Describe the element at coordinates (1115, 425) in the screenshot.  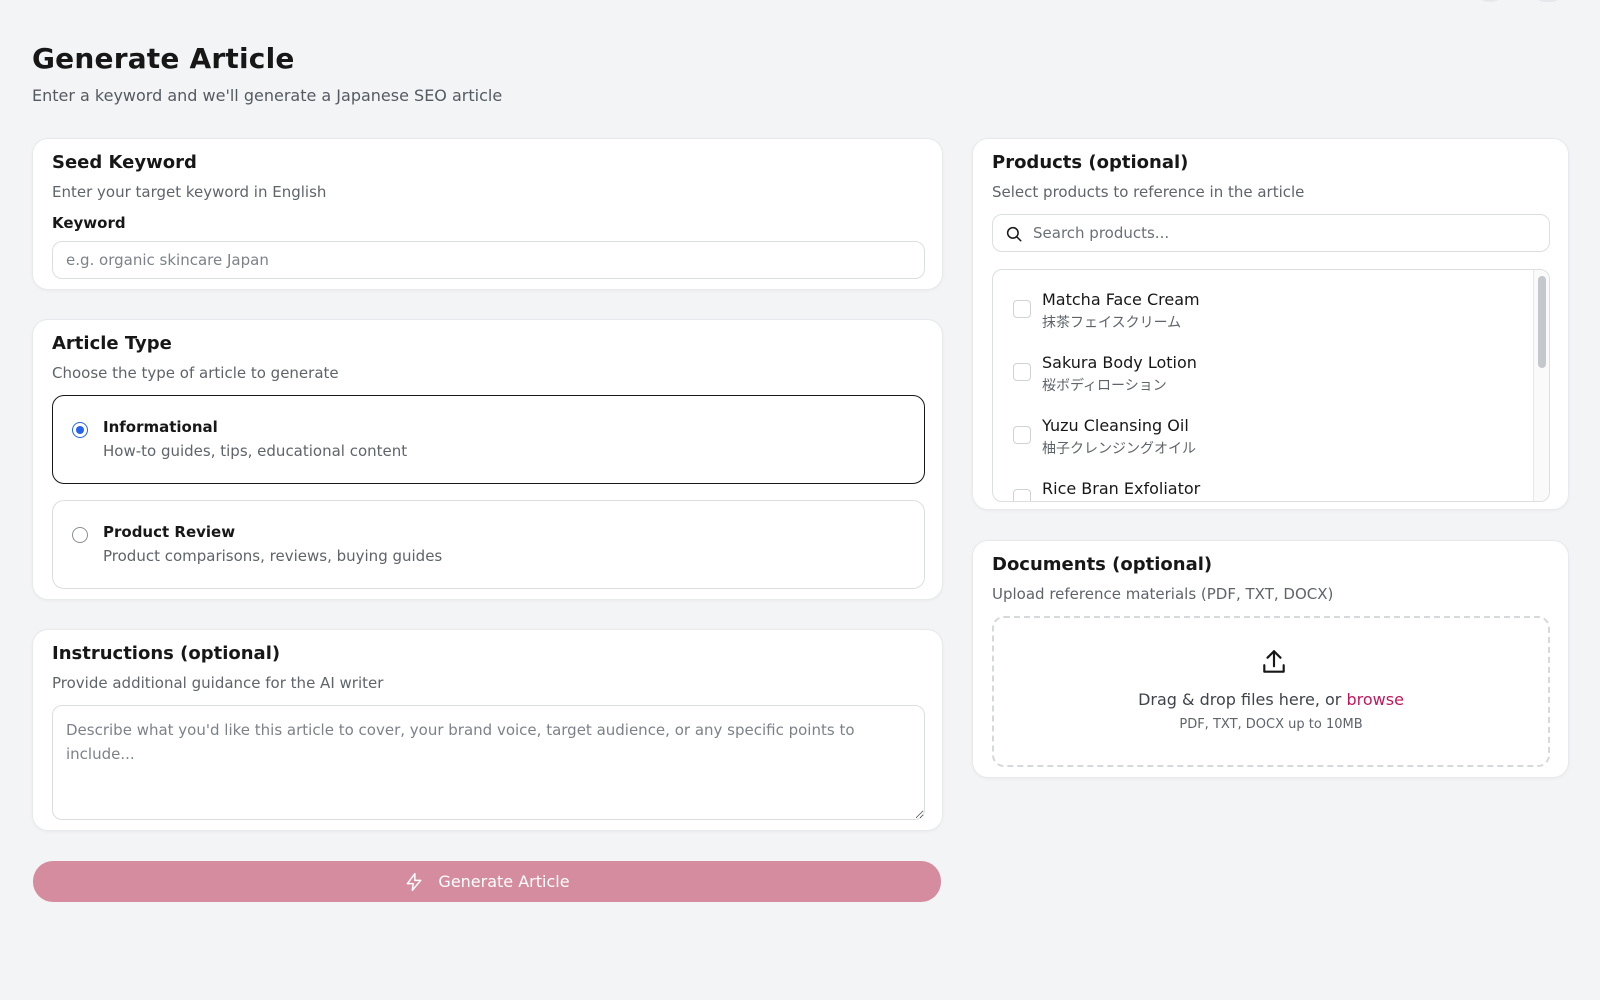
I see `product-name: Yuzu Cleansing Oil` at that location.